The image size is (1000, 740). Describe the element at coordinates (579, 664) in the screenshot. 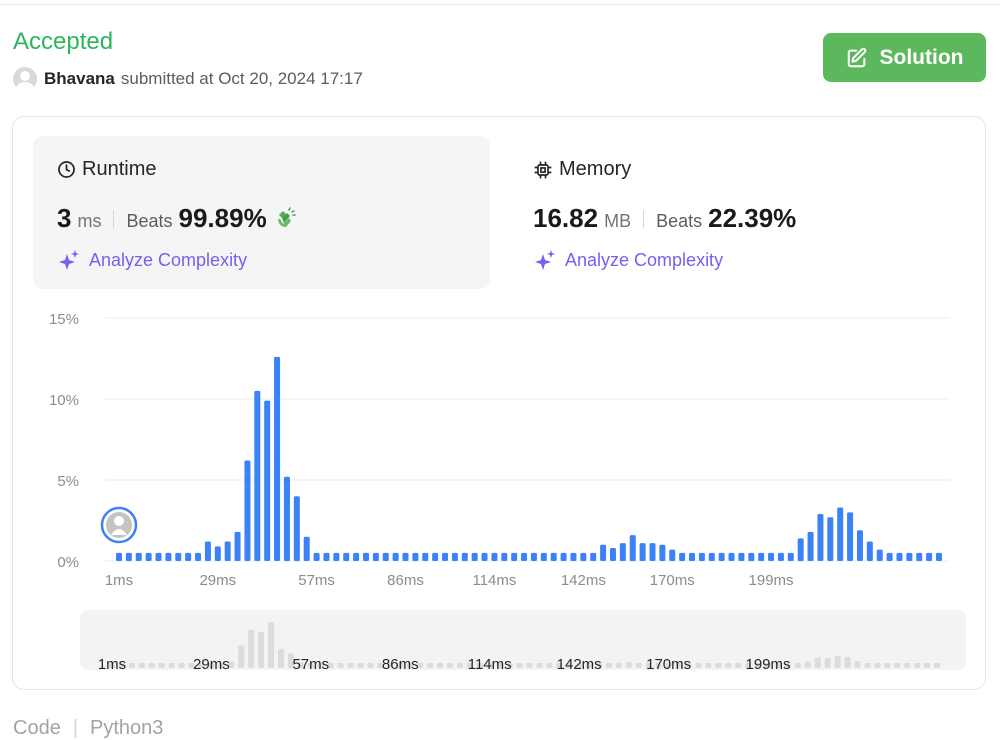

I see `scrubber-tick-label: 142ms` at that location.